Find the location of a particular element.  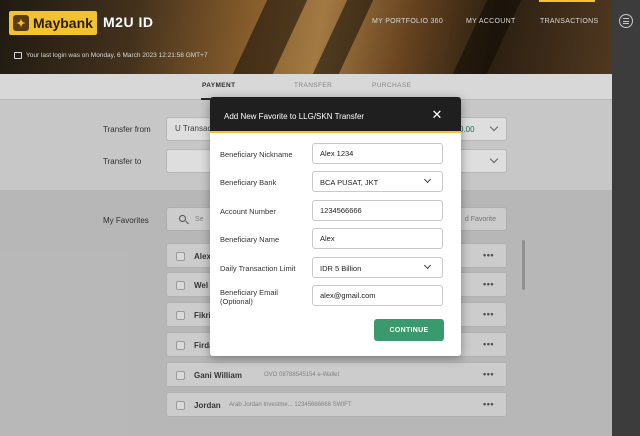

bank-select-value: BCA PUSAT, JKT is located at coordinates (349, 182).